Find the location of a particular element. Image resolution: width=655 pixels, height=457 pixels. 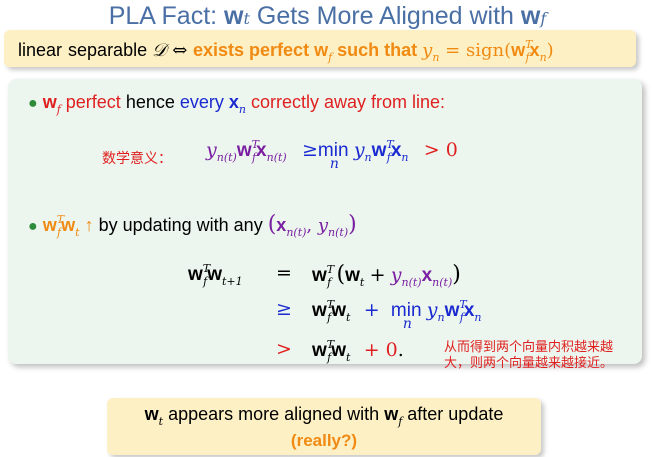

r2-sub-n2: n is located at coordinates (478, 317).